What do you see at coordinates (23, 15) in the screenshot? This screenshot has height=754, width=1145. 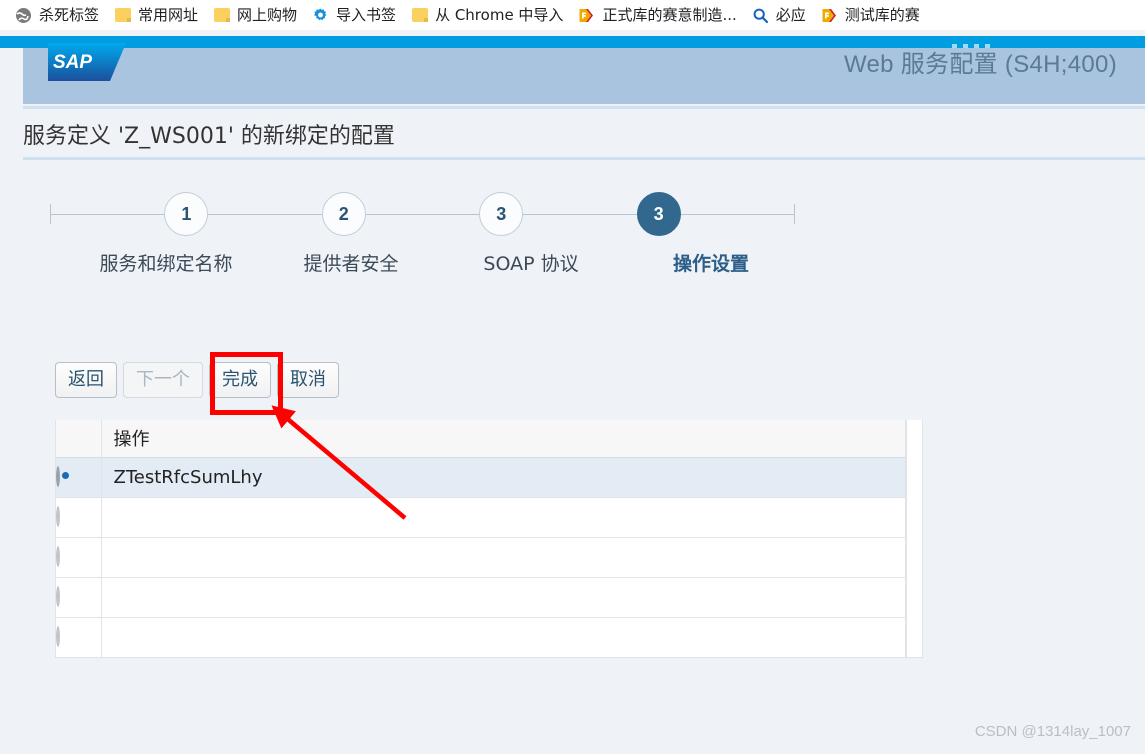 I see `globe-icon` at bounding box center [23, 15].